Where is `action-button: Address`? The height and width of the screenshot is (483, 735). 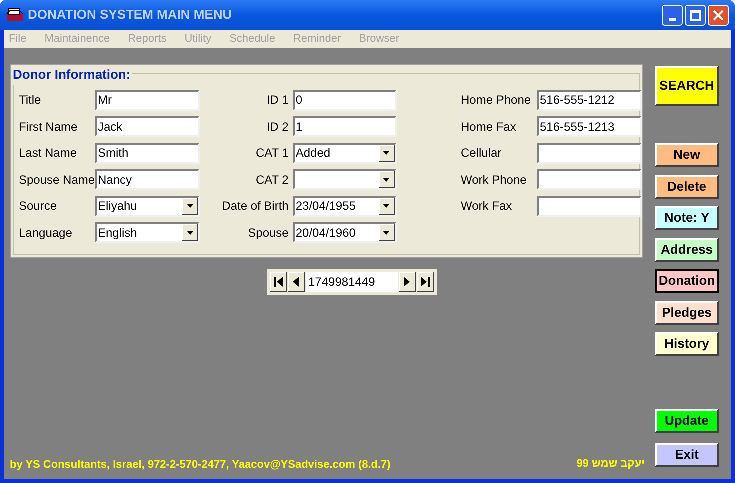 action-button: Address is located at coordinates (687, 250).